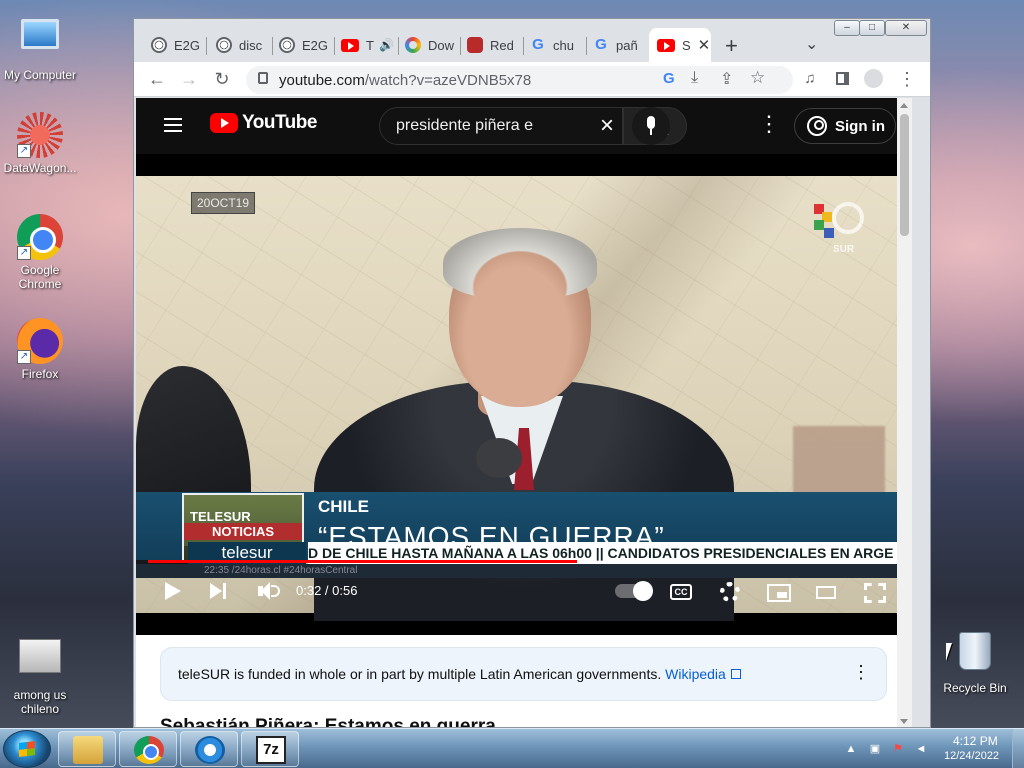 The height and width of the screenshot is (768, 1024). What do you see at coordinates (904, 105) in the screenshot?
I see `scroll-up-arrow-icon` at bounding box center [904, 105].